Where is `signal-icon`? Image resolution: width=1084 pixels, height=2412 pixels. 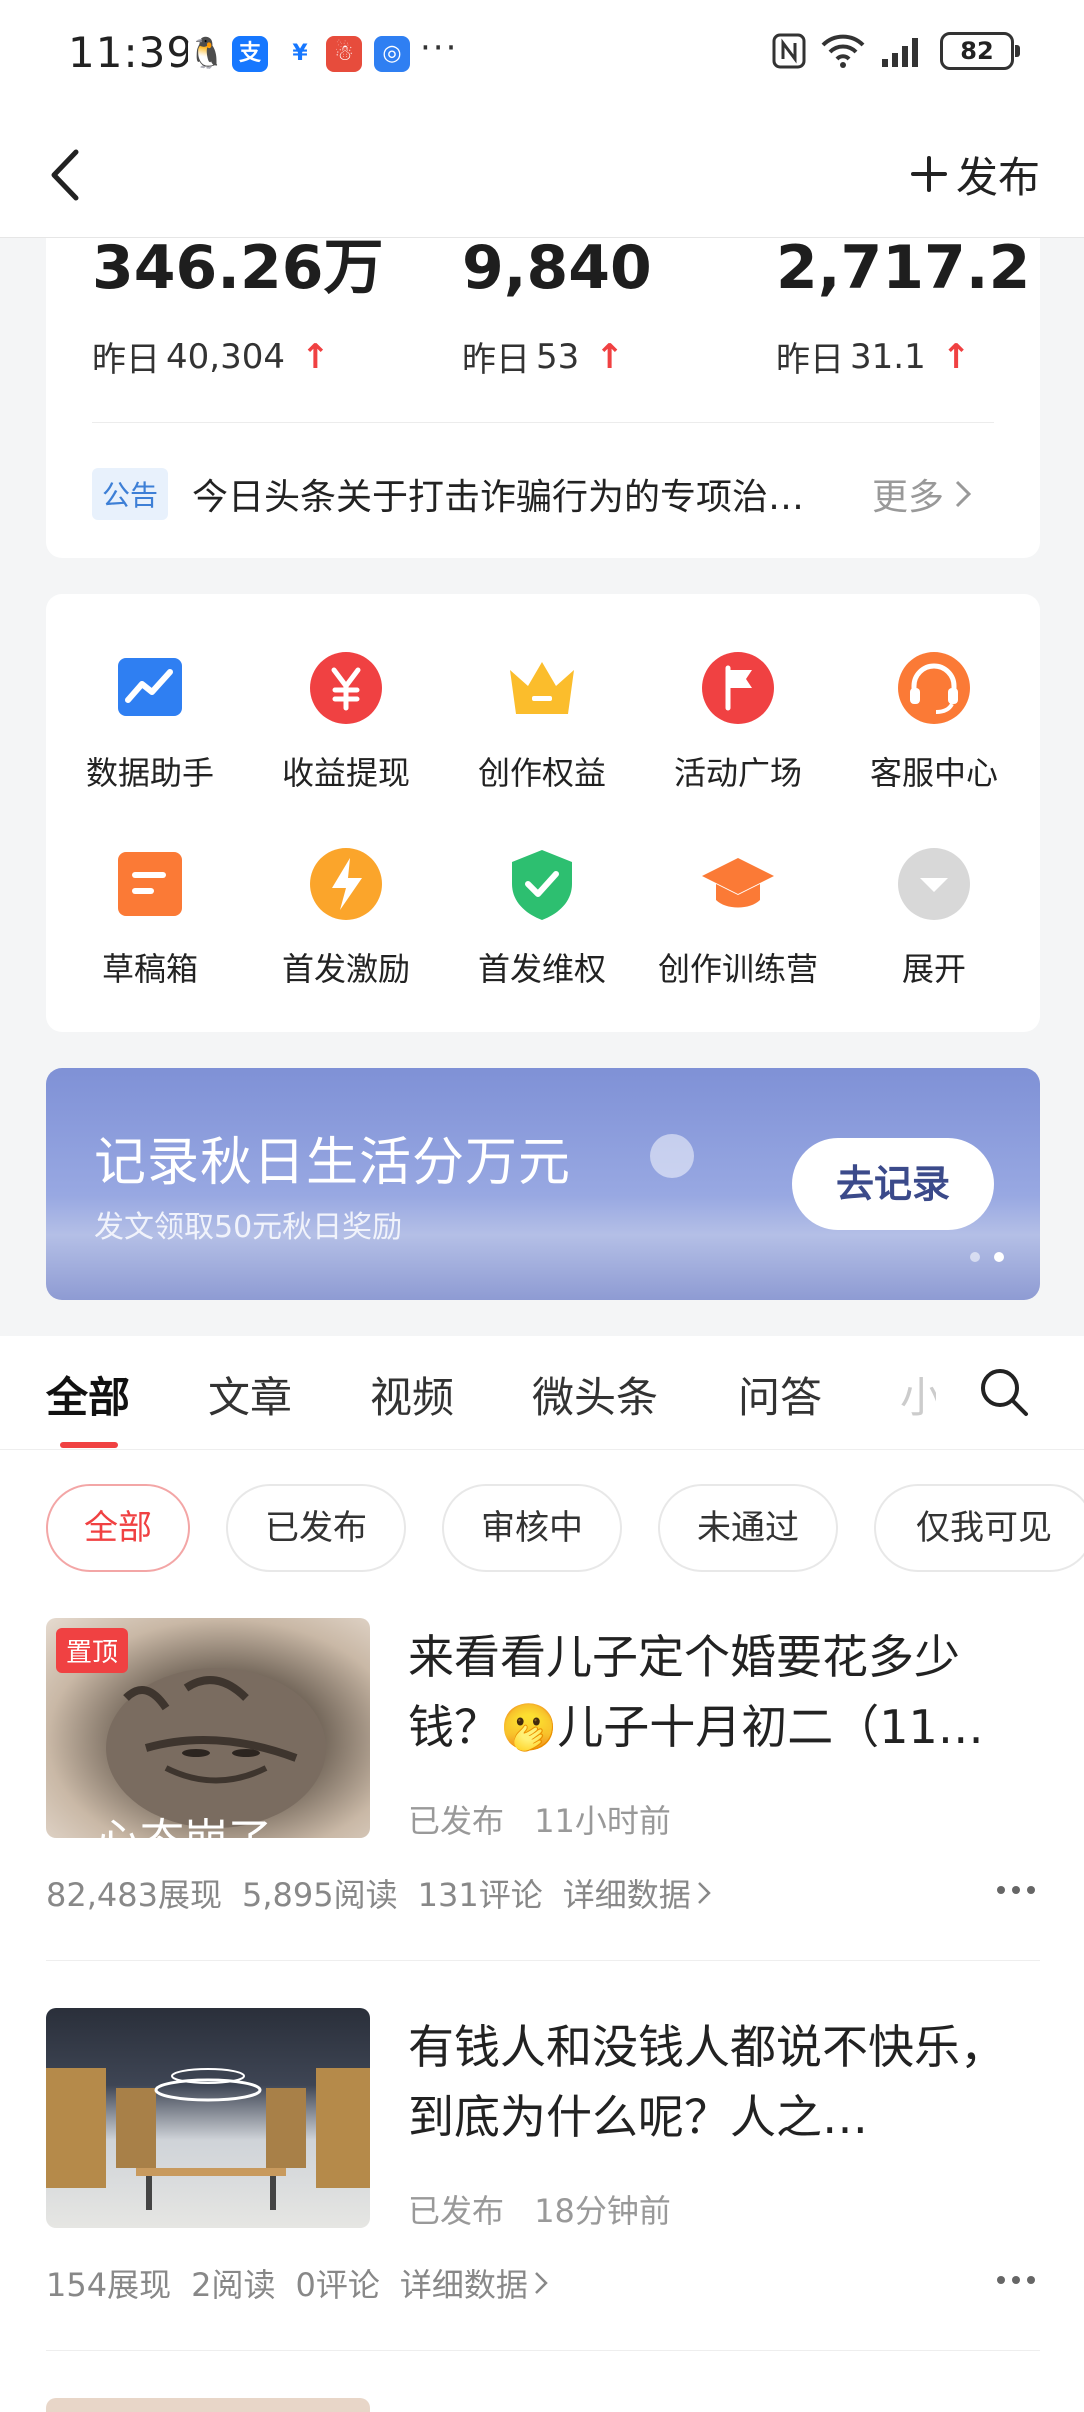
signal-icon is located at coordinates (900, 52).